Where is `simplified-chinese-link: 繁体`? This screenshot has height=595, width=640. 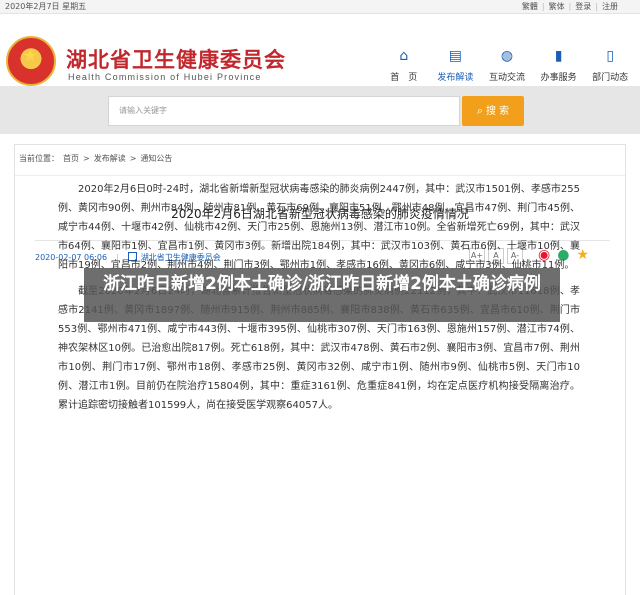
simplified-chinese-link: 繁体 is located at coordinates (557, 6).